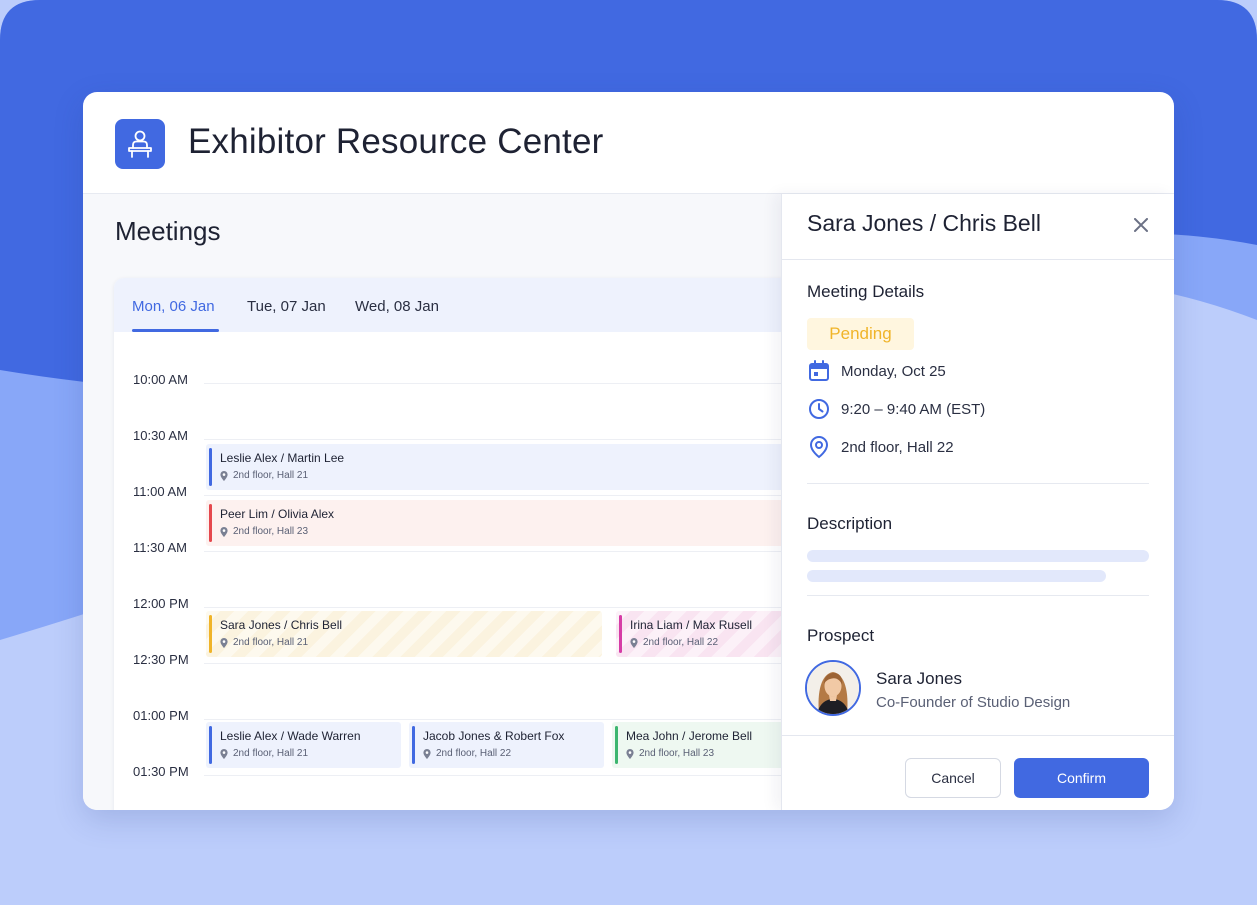 This screenshot has height=905, width=1257. I want to click on time-label: 10:30 AM, so click(160, 435).